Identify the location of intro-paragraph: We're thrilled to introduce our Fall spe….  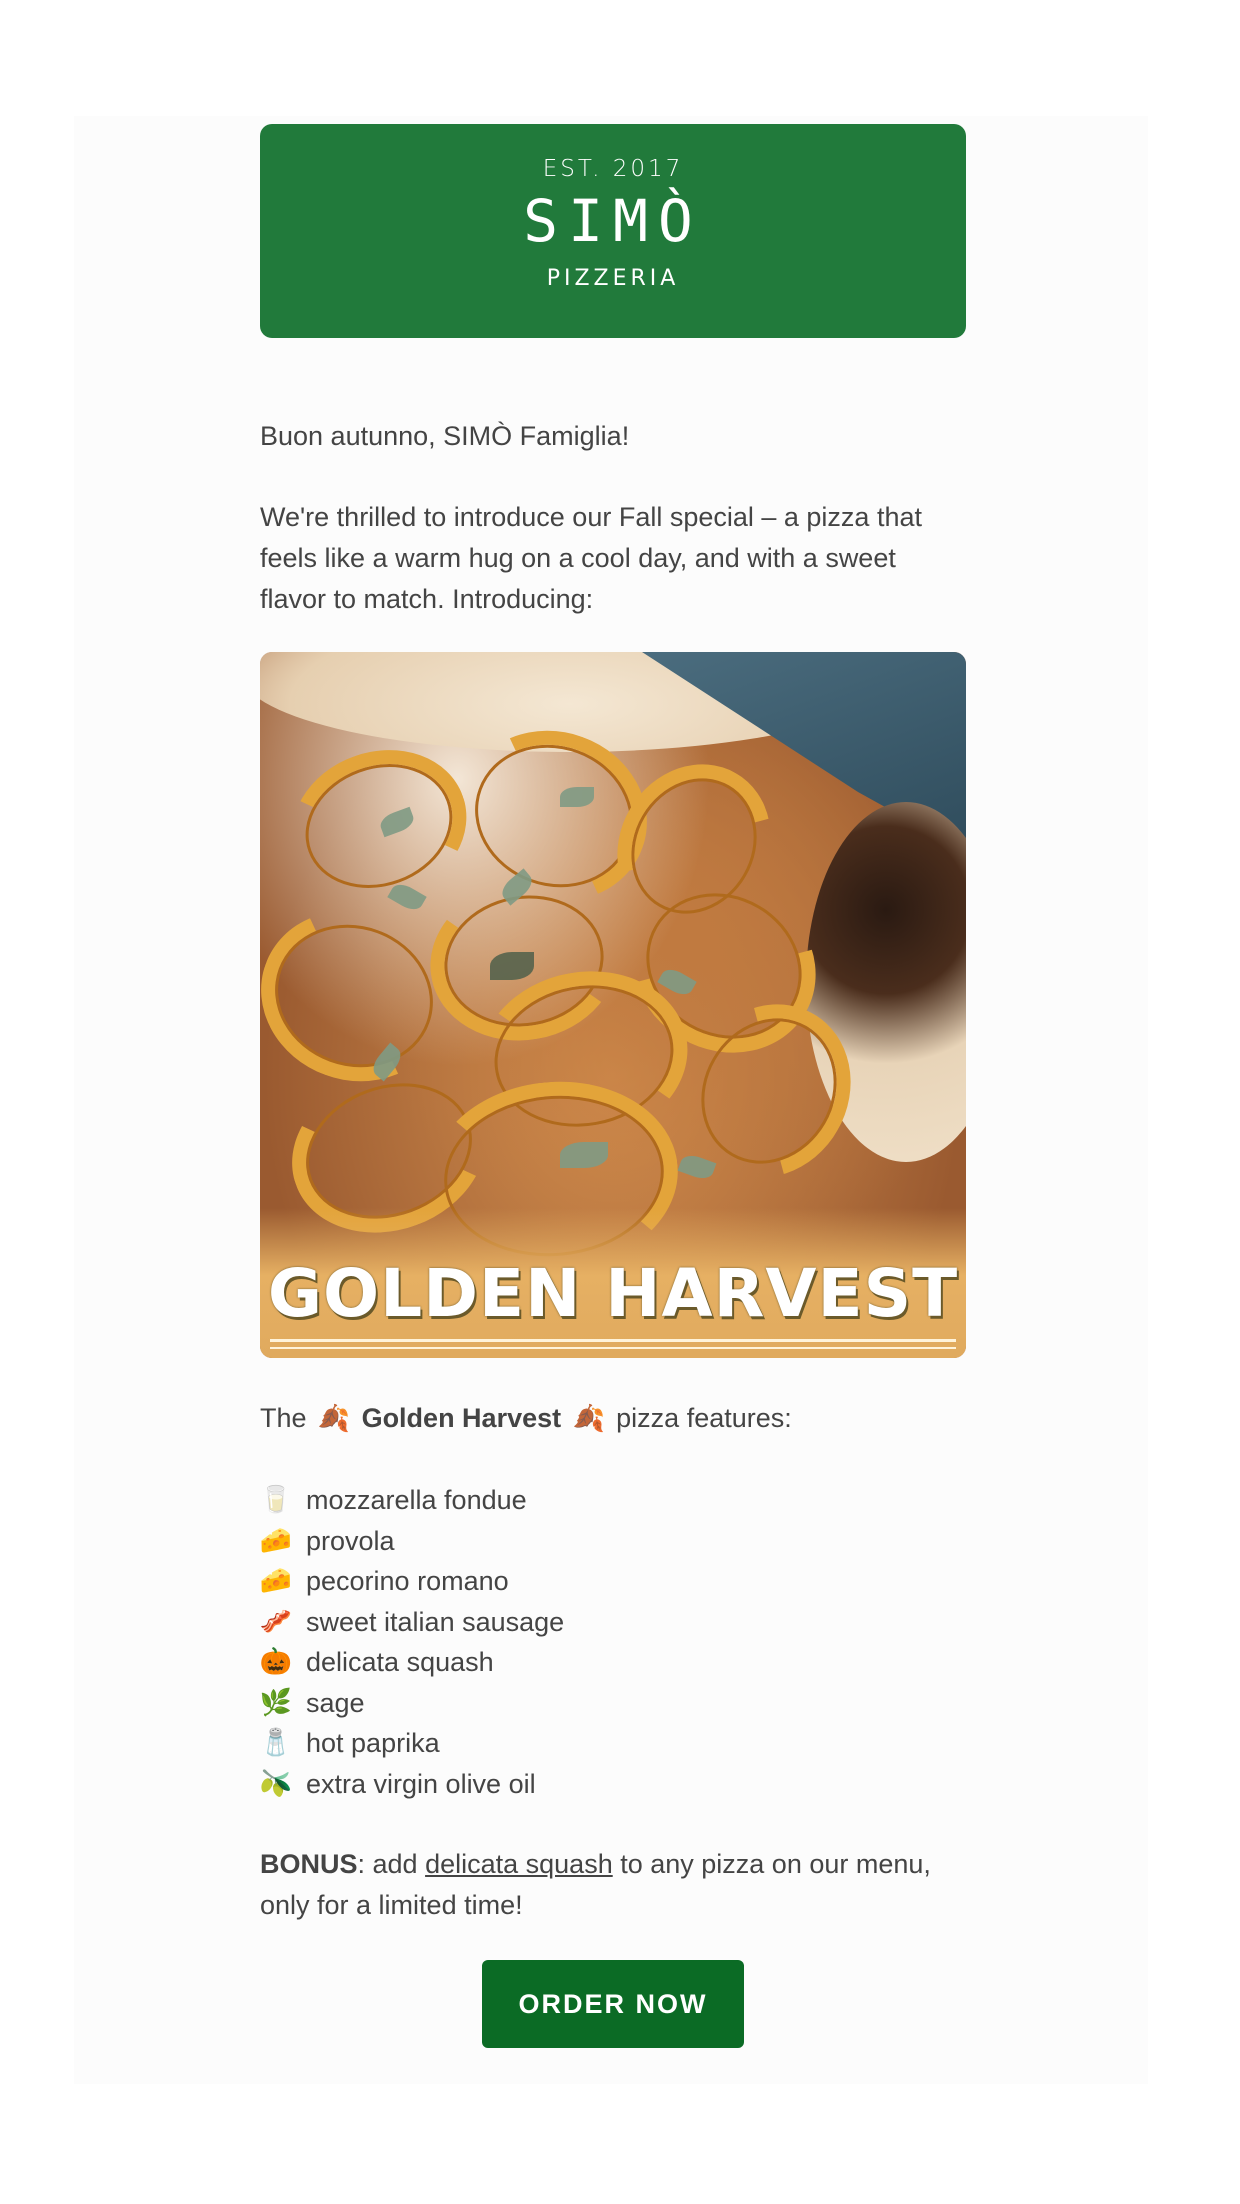
(591, 558).